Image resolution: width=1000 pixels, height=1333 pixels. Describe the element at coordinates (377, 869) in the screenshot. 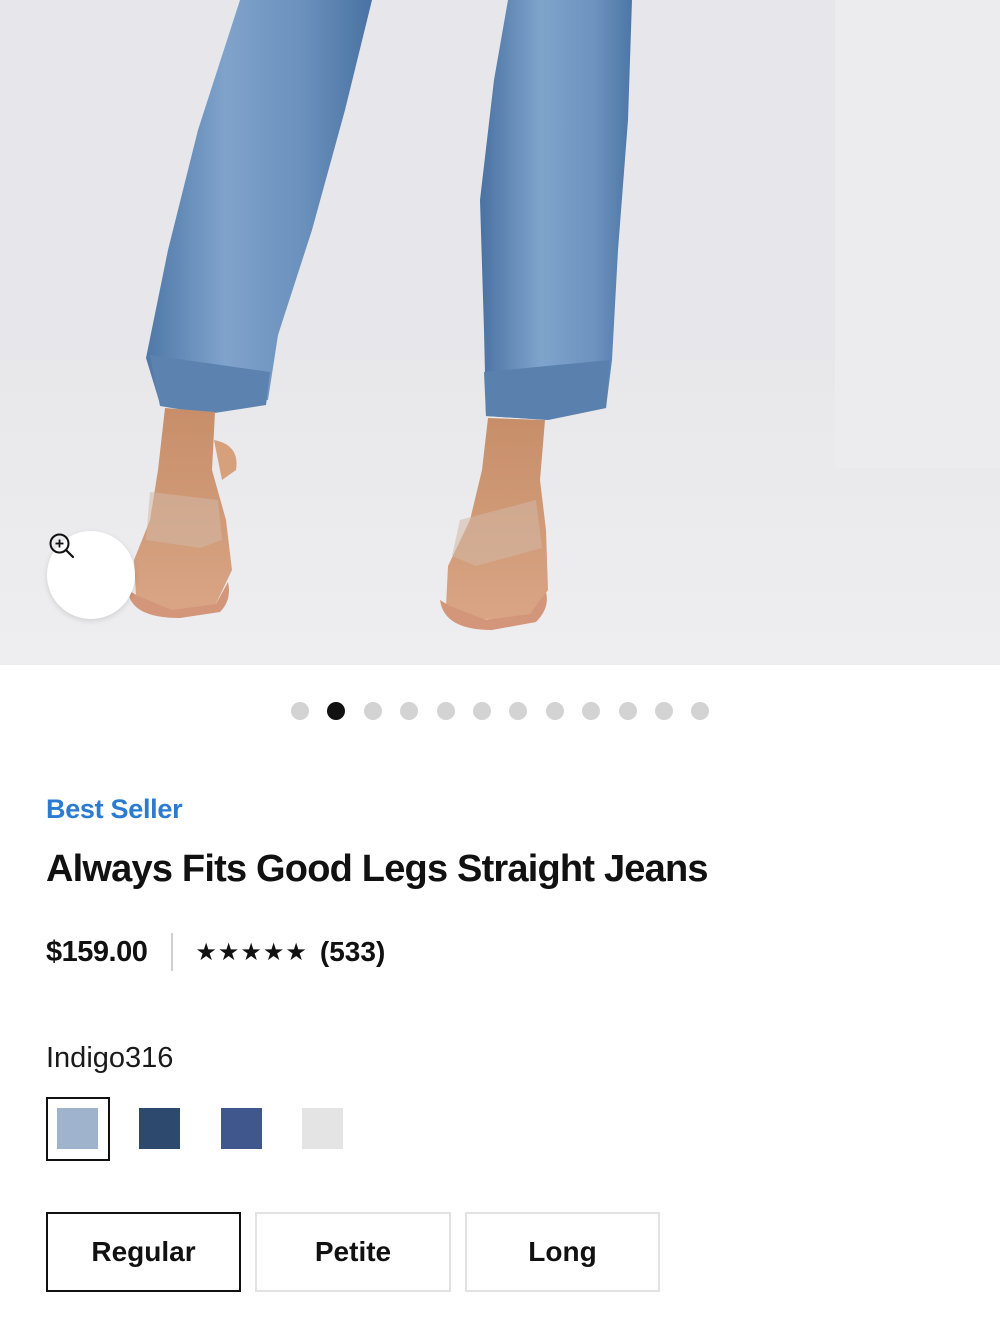

I see `product-title: Always Fits Good Legs Straight Jeans` at that location.